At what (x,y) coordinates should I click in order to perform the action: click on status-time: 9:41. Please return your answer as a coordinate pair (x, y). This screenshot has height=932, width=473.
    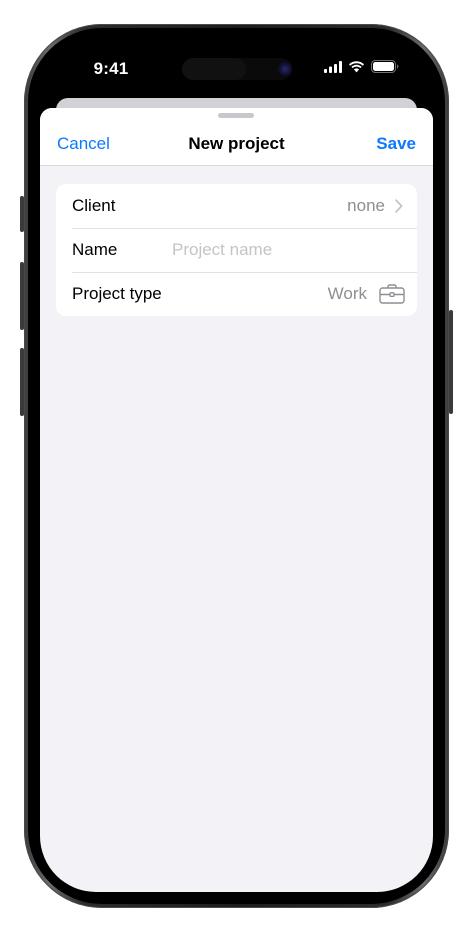
    Looking at the image, I should click on (111, 68).